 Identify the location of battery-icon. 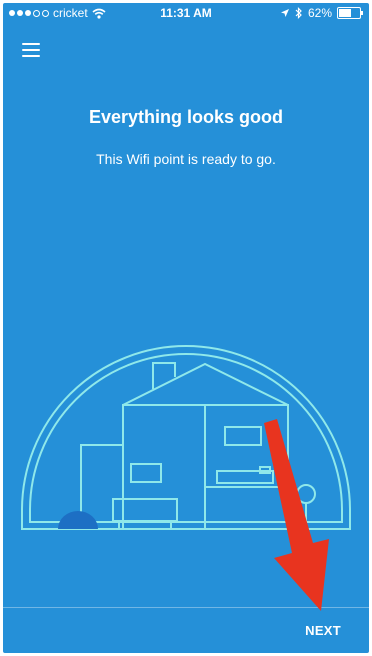
(350, 13).